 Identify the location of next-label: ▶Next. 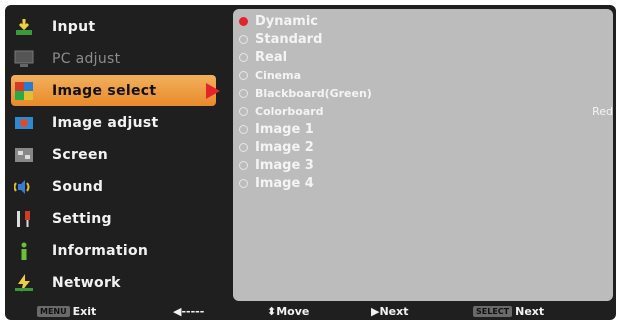
(390, 311).